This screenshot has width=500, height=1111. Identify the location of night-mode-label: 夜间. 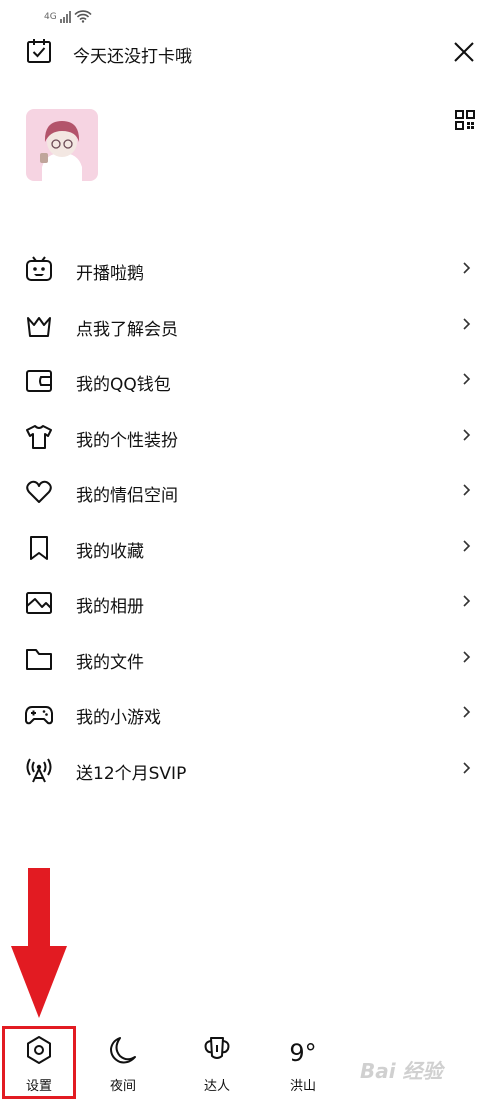
(122, 1086).